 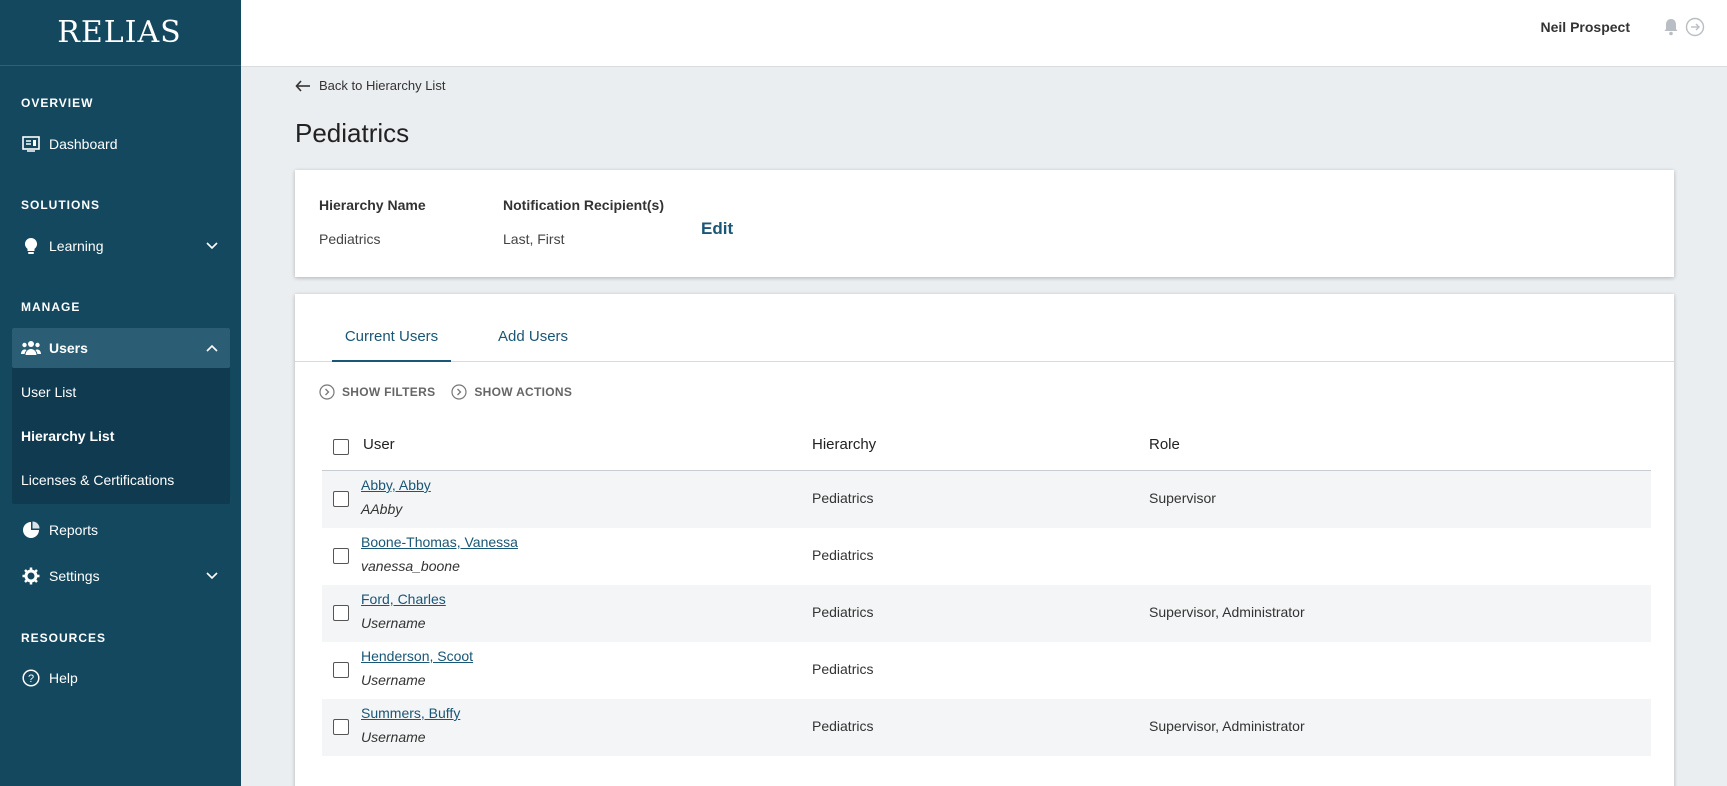 I want to click on tab-current-users: Current Users, so click(x=391, y=345).